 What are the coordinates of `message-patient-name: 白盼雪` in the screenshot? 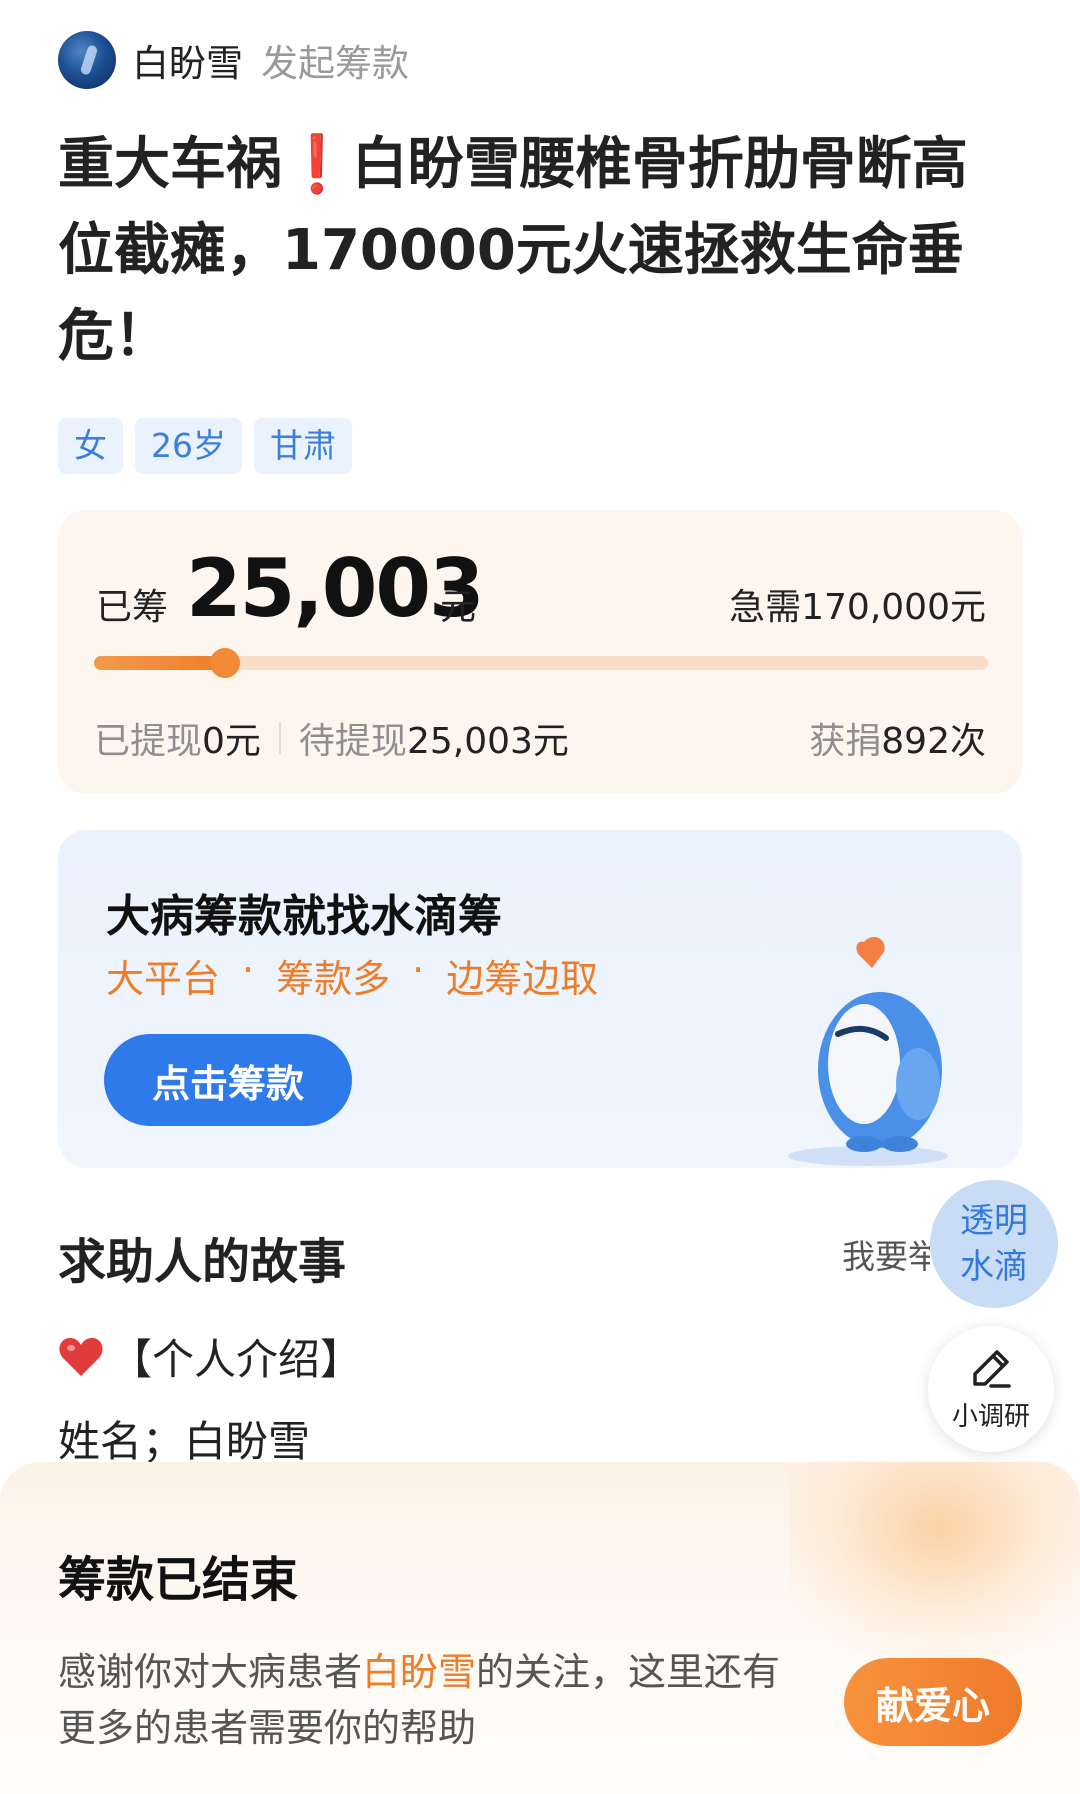 It's located at (419, 1672).